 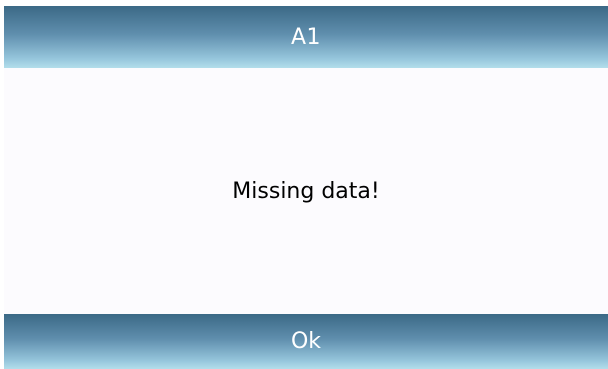 I want to click on dialog-message: Missing data!, so click(x=306, y=191).